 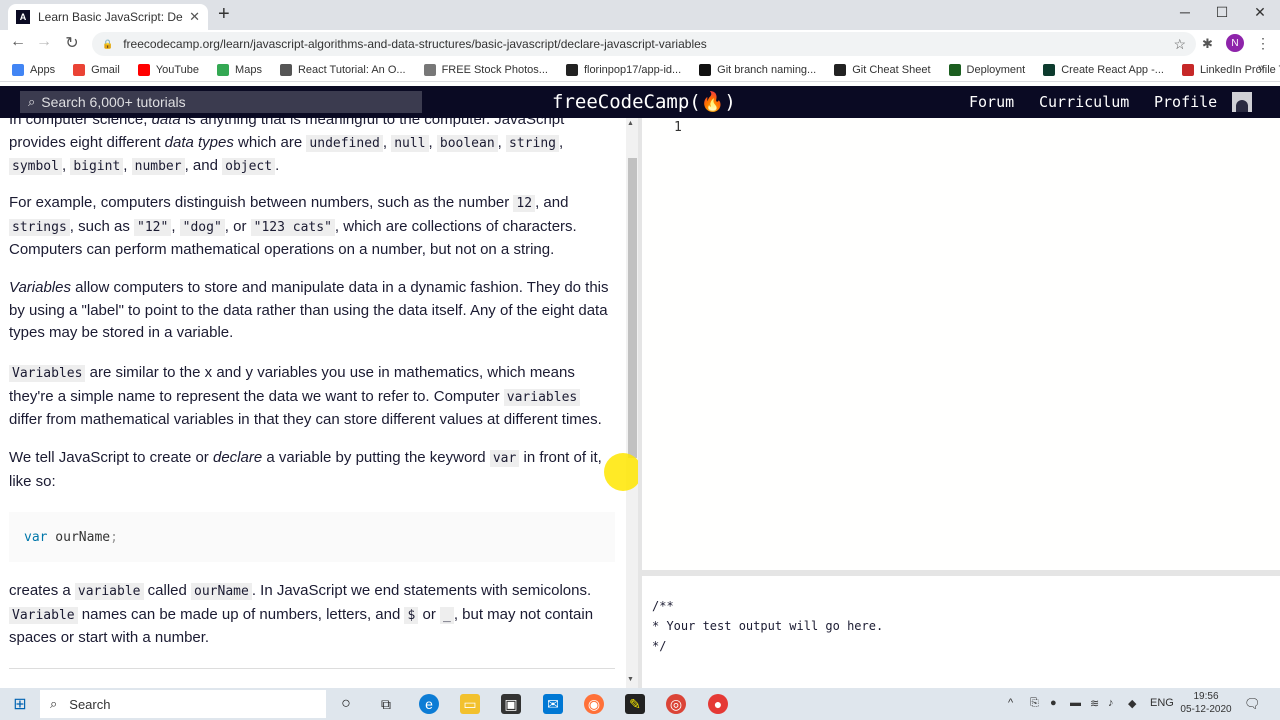 I want to click on bookmark-label: Deployment, so click(x=996, y=69).